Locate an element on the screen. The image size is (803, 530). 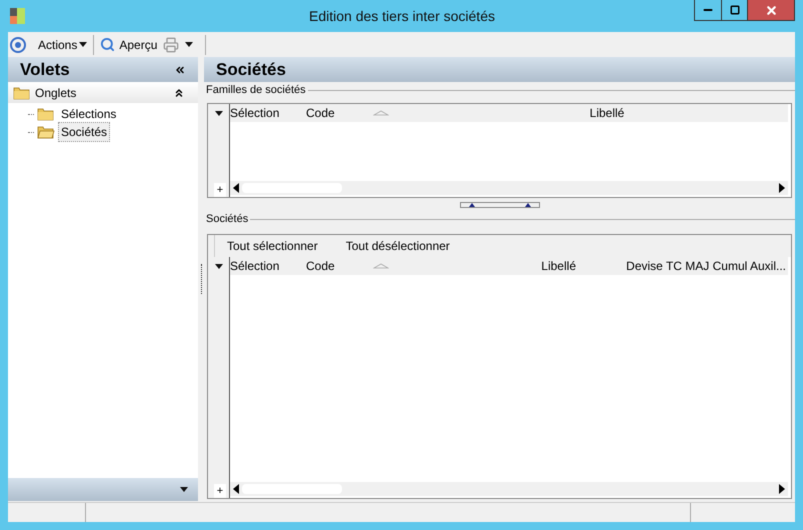
open-folder-icon is located at coordinates (46, 132).